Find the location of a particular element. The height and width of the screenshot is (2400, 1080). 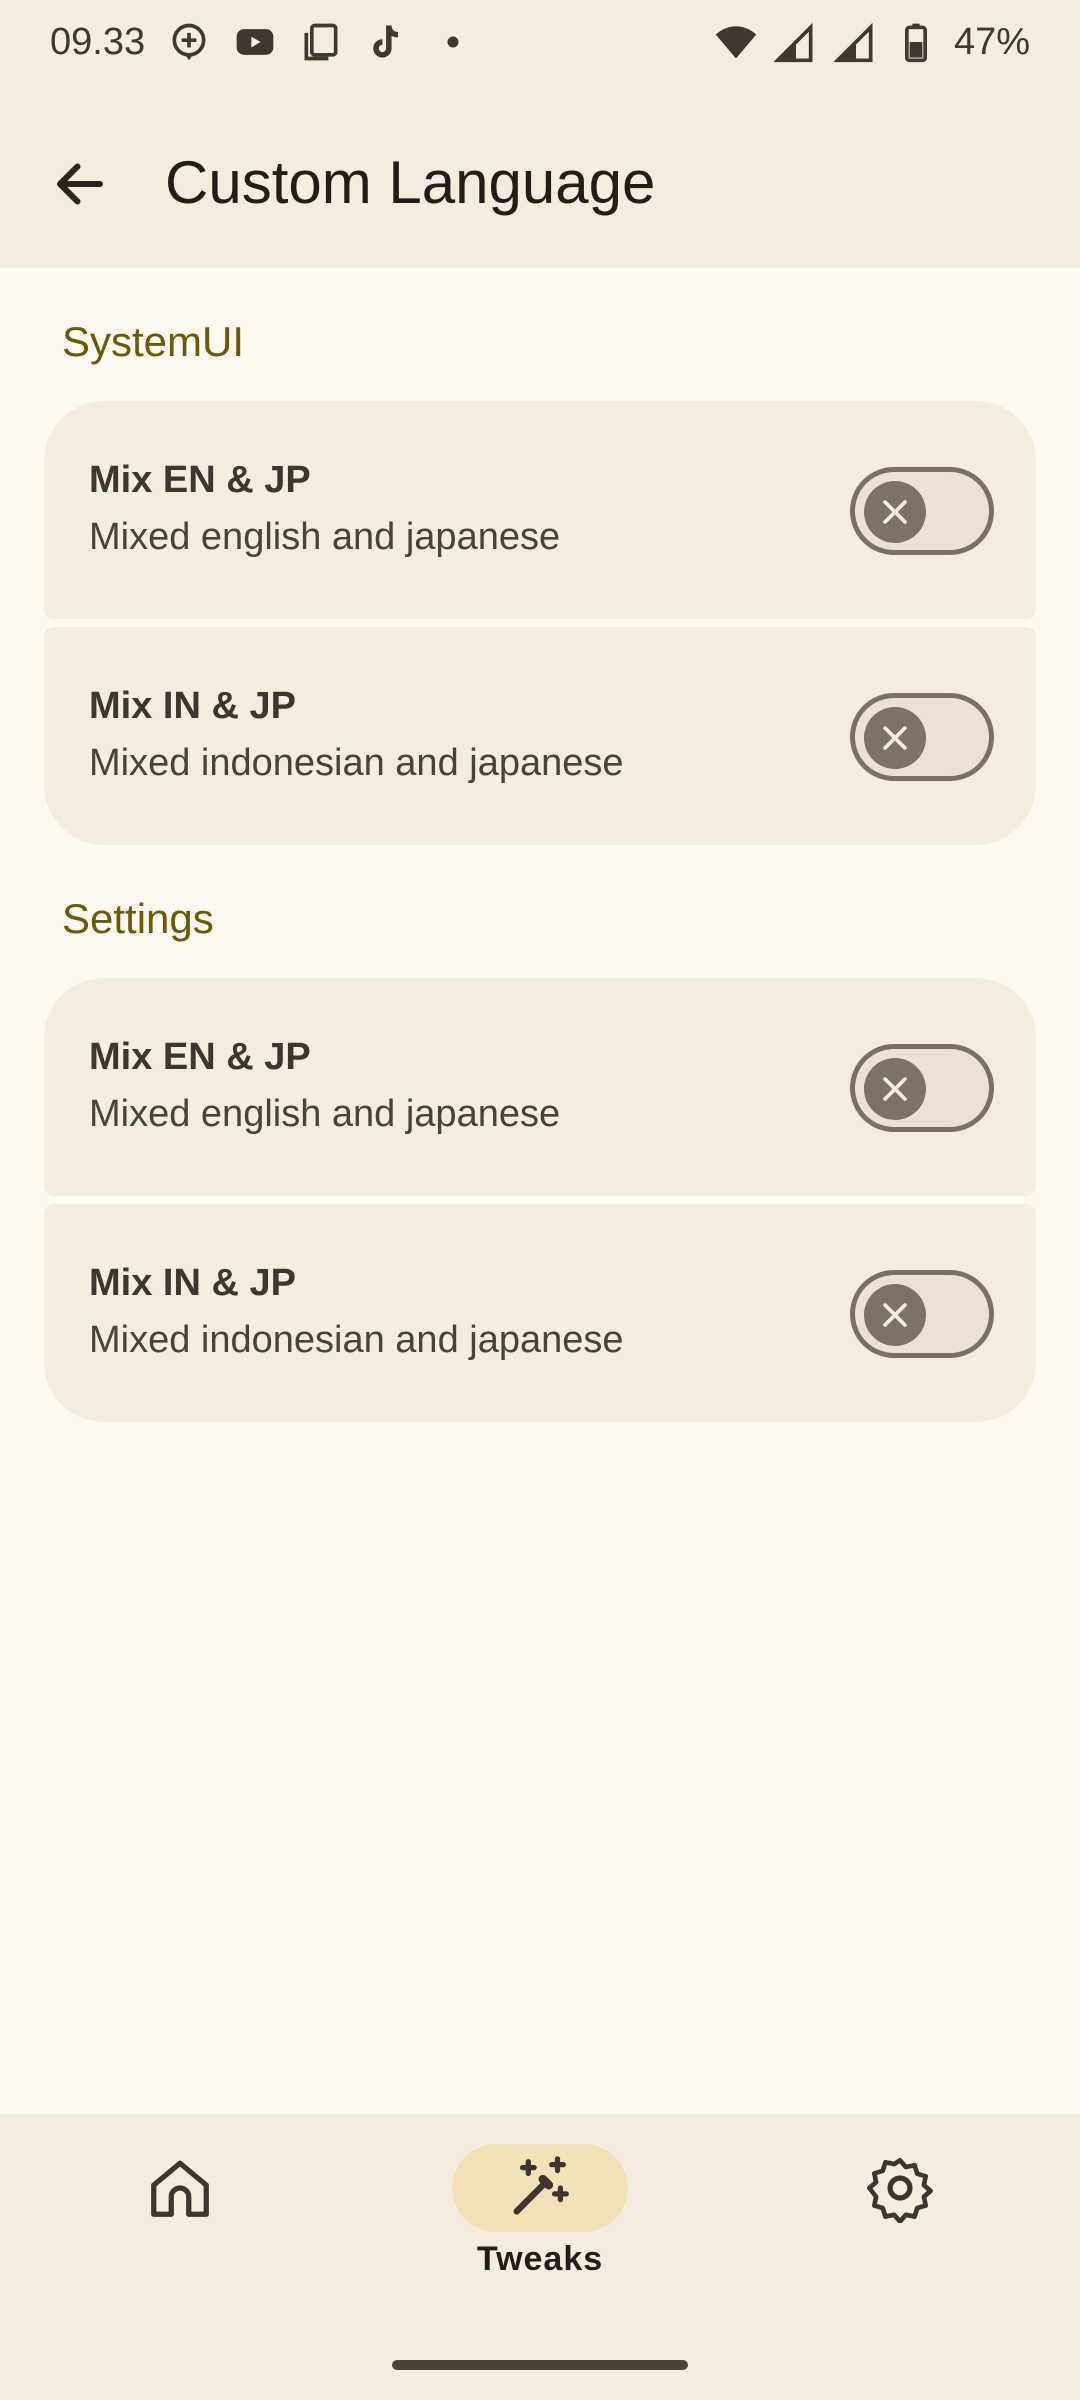

nav-item-home is located at coordinates (180, 2219).